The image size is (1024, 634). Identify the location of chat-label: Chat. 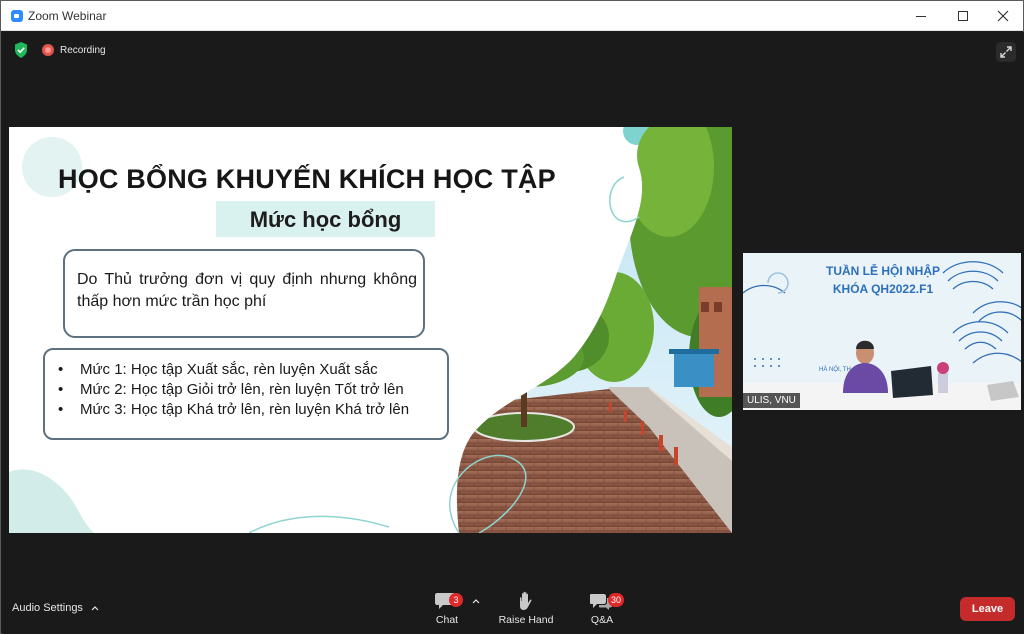
(447, 620).